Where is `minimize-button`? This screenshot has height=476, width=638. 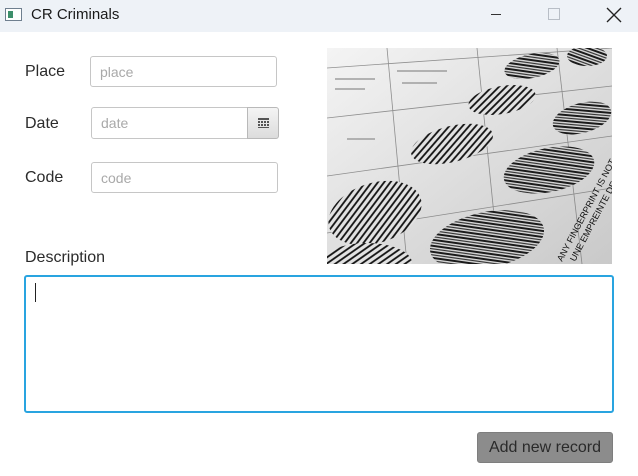
minimize-button is located at coordinates (495, 16).